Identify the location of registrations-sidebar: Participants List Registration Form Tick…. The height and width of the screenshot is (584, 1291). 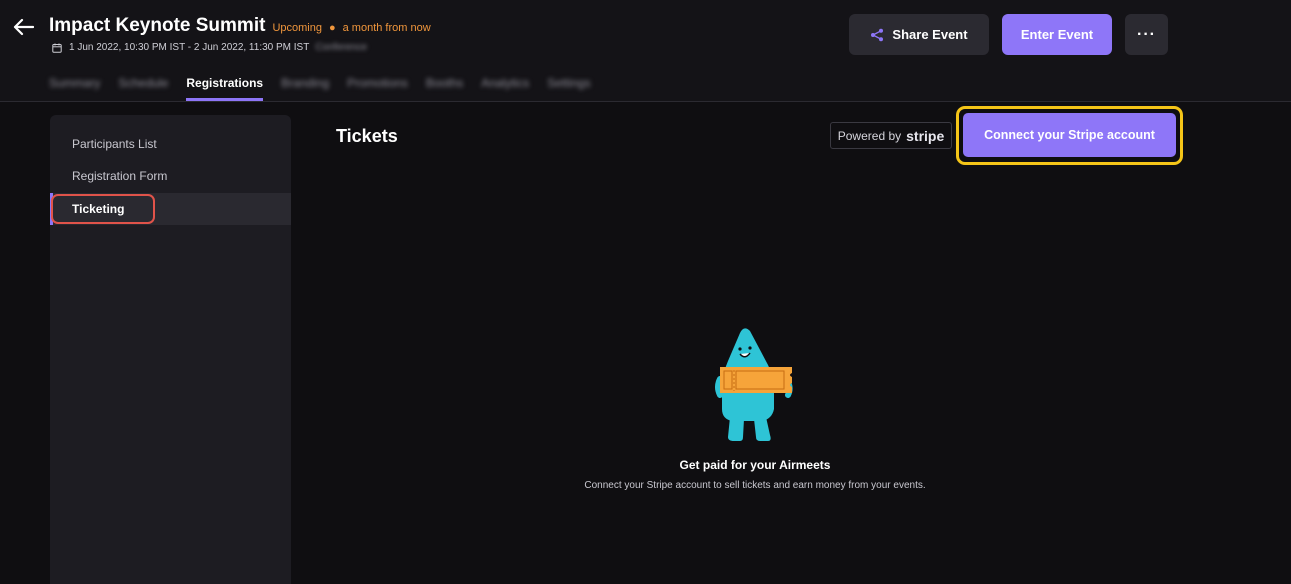
(170, 349).